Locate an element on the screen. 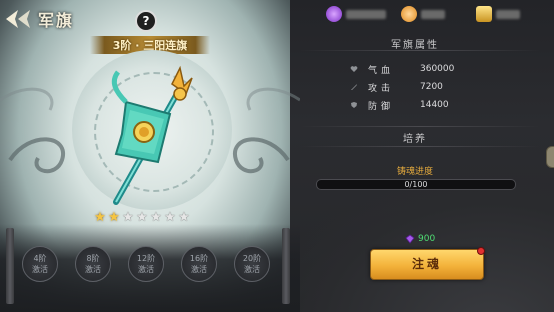 The width and height of the screenshot is (554, 312). shield-icon is located at coordinates (354, 105).